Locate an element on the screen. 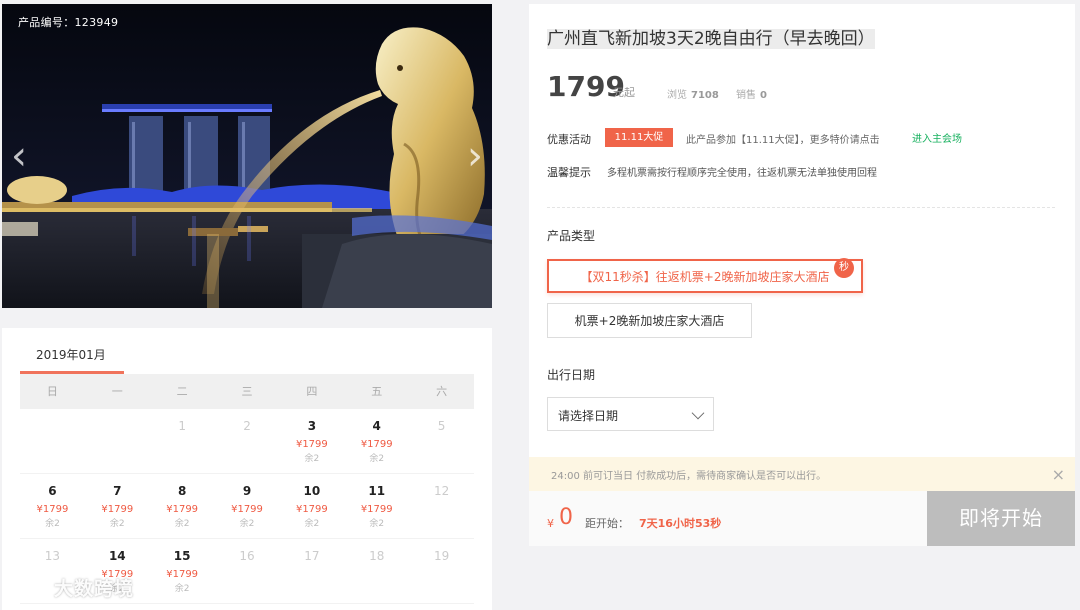  calendar-day-cell: 11 ¥1799 余2 is located at coordinates (376, 506).